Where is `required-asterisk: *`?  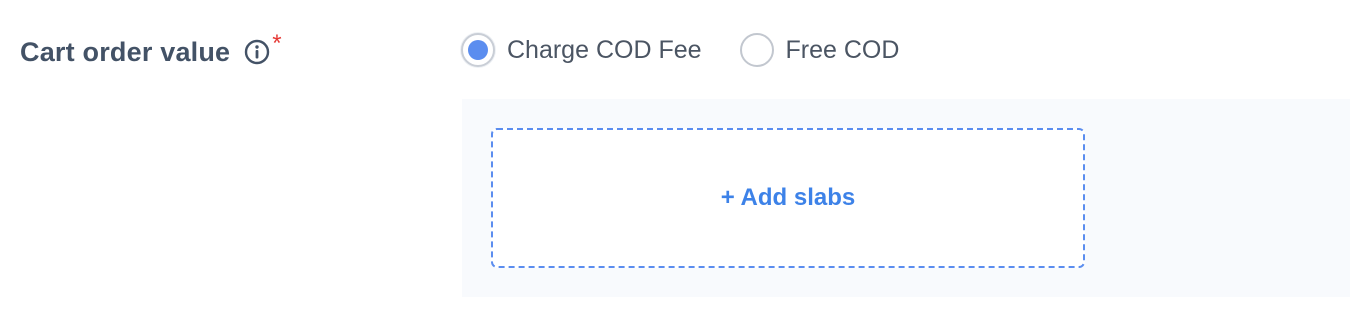
required-asterisk: * is located at coordinates (277, 43).